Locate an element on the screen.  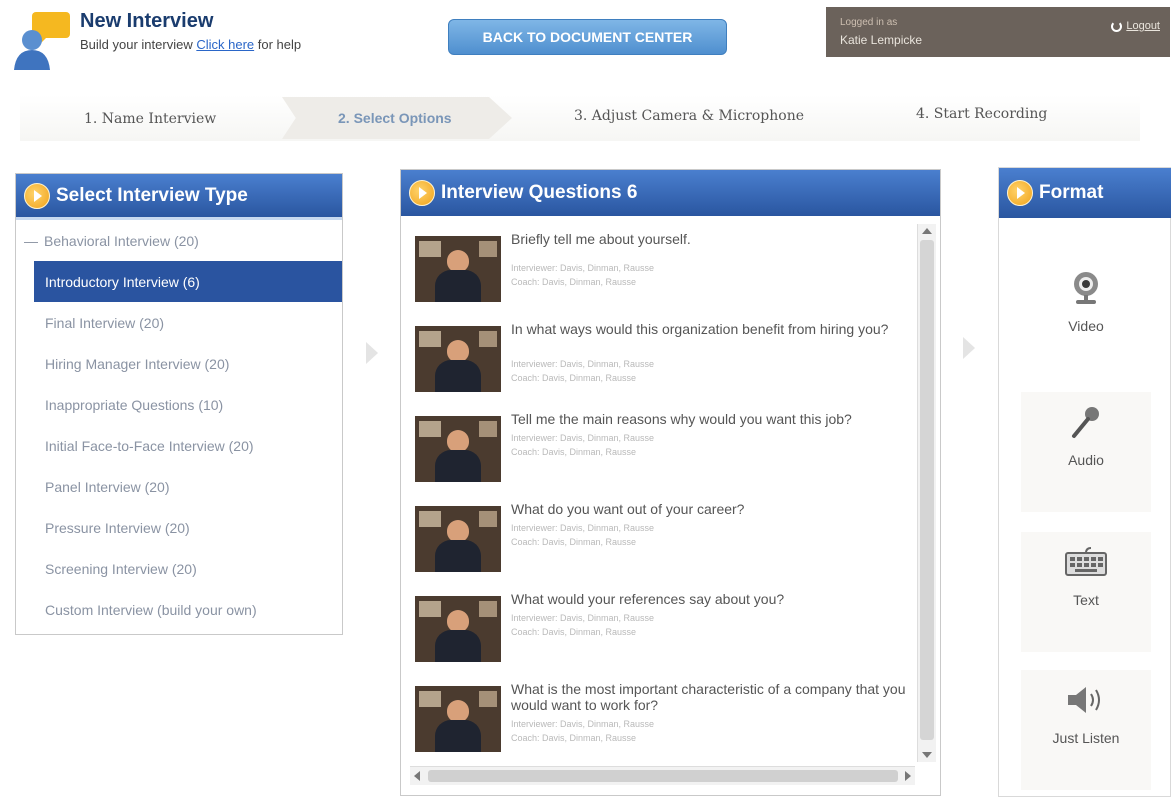
type-item-screening: Screening Interview (20) is located at coordinates (179, 568).